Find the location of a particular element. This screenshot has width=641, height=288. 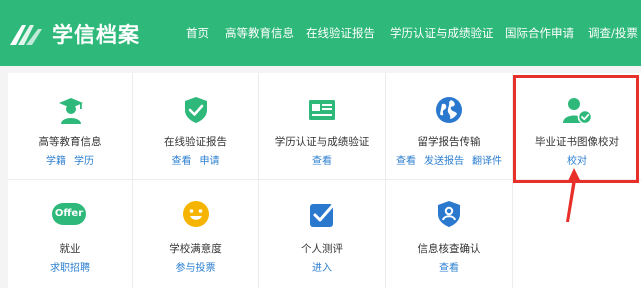

globe-icon is located at coordinates (449, 110).